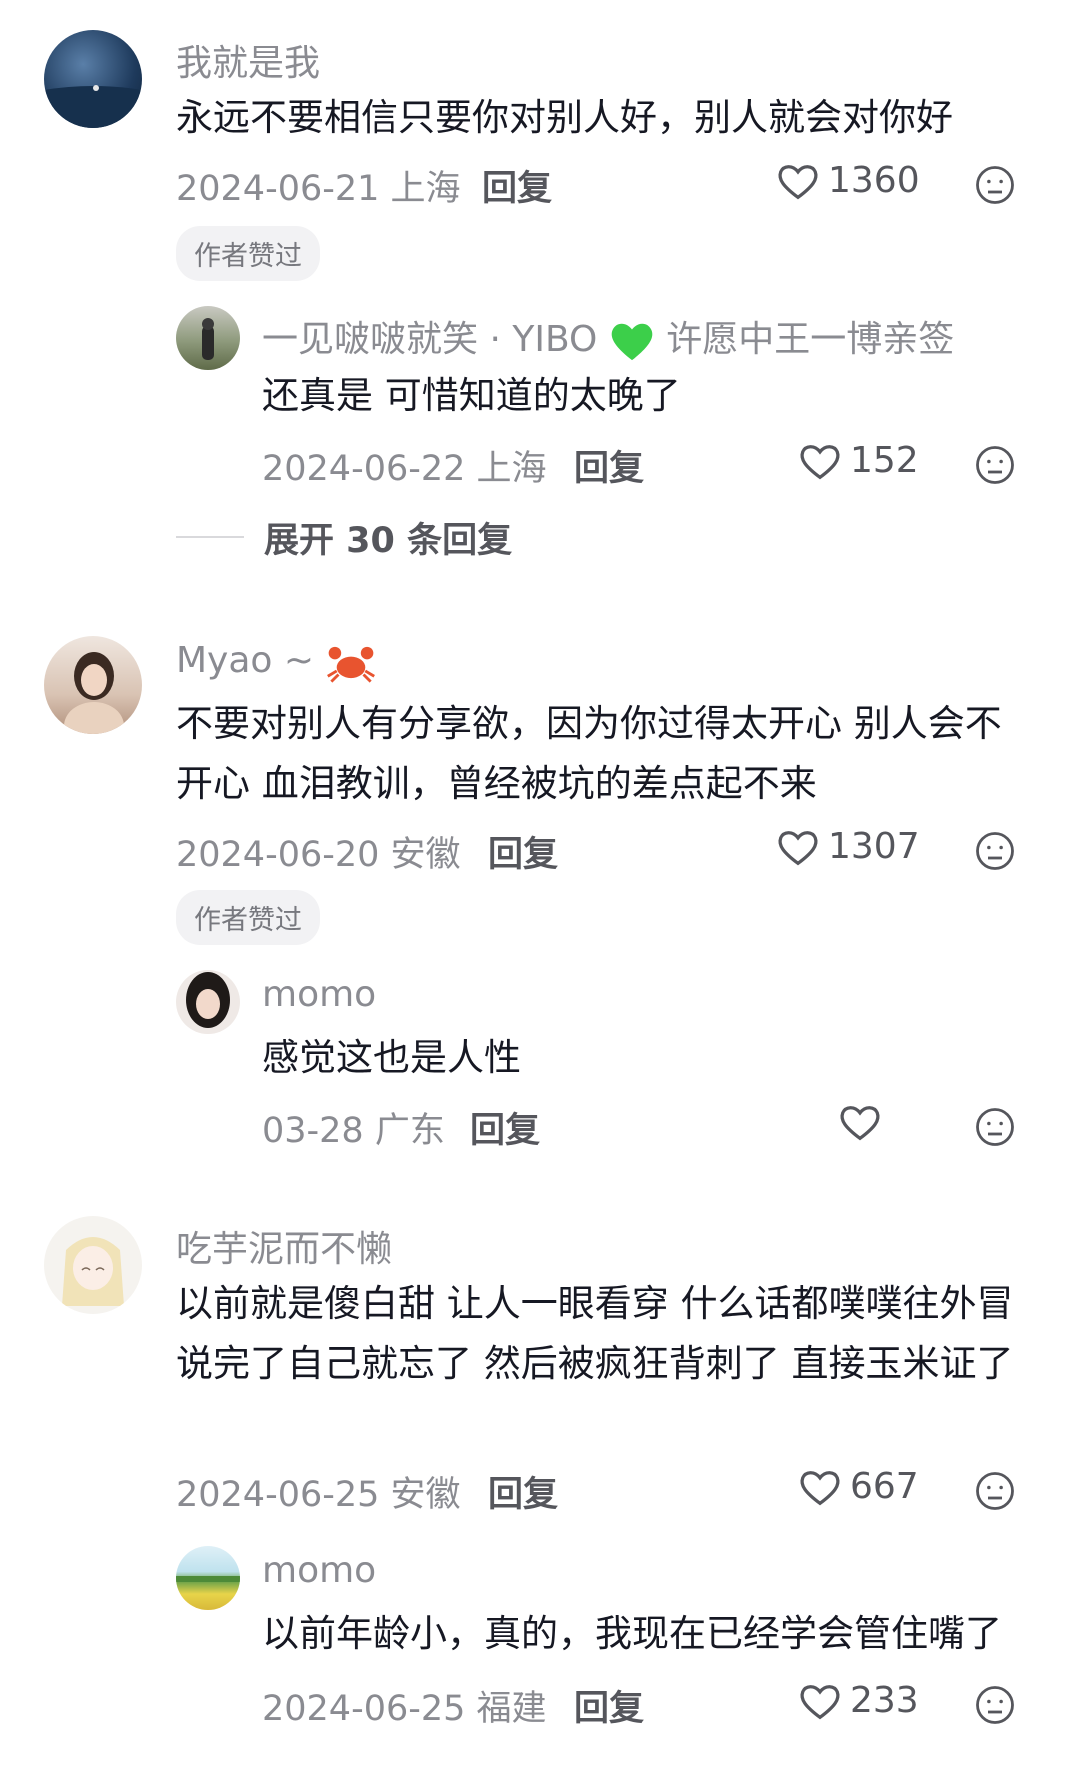  What do you see at coordinates (350, 664) in the screenshot?
I see `crab-emoji` at bounding box center [350, 664].